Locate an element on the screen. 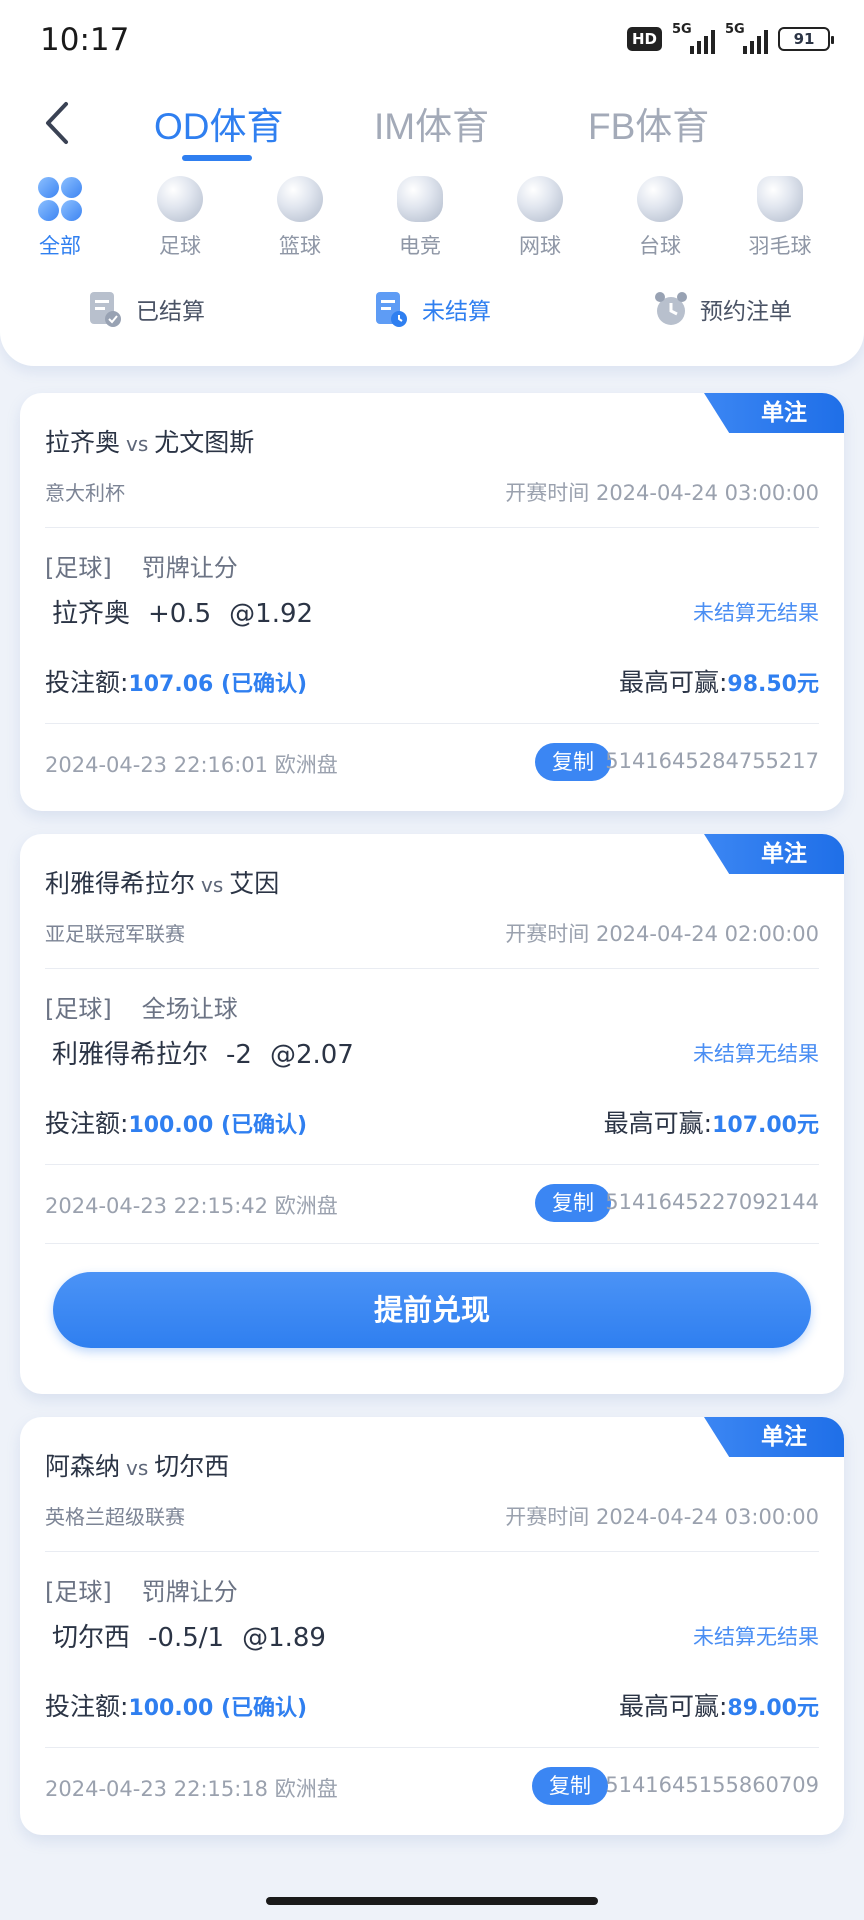  sport-basketball: 篮球 is located at coordinates (300, 218).